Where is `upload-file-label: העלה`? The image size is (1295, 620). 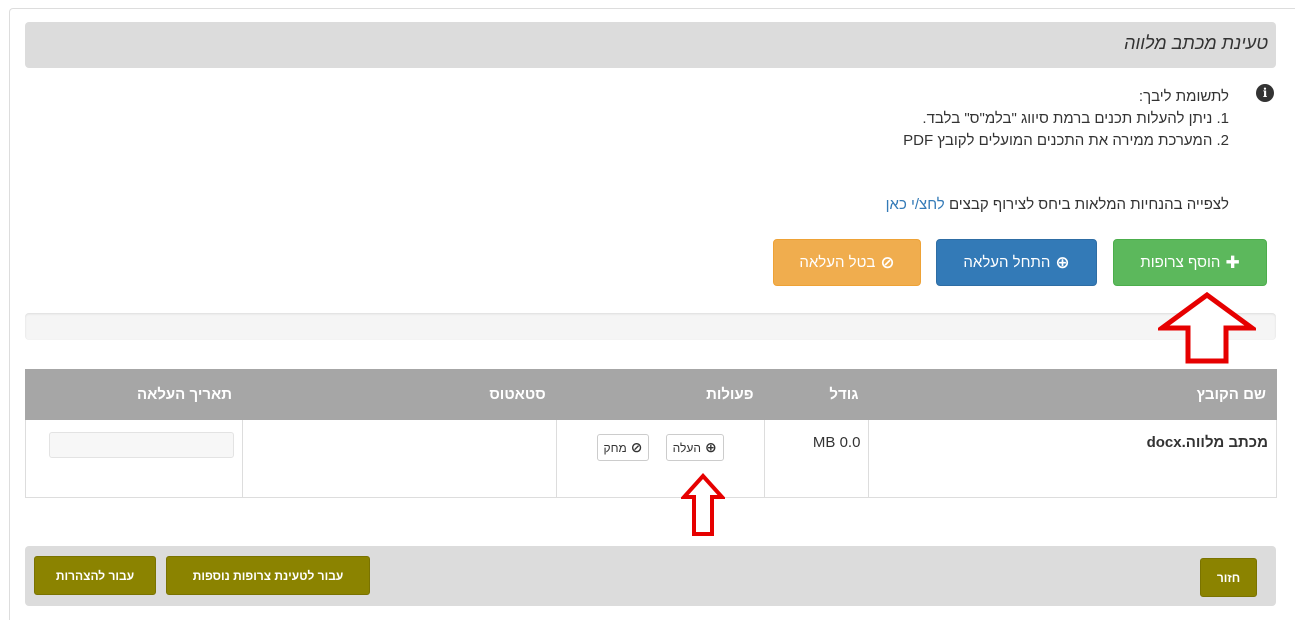
upload-file-label: העלה is located at coordinates (686, 447).